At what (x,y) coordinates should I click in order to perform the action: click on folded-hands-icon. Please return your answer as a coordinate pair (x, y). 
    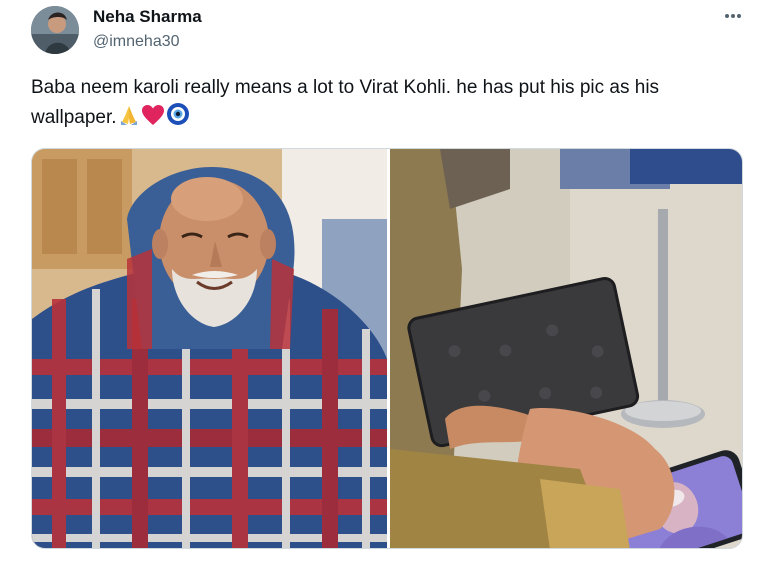
    Looking at the image, I should click on (129, 115).